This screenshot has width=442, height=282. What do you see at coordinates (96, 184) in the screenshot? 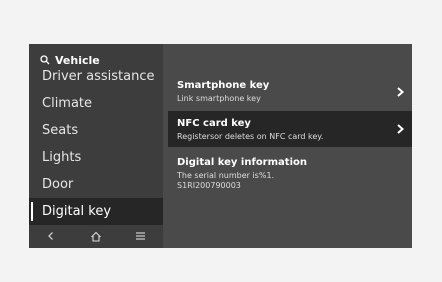
I see `sidebar-item-door: Door` at bounding box center [96, 184].